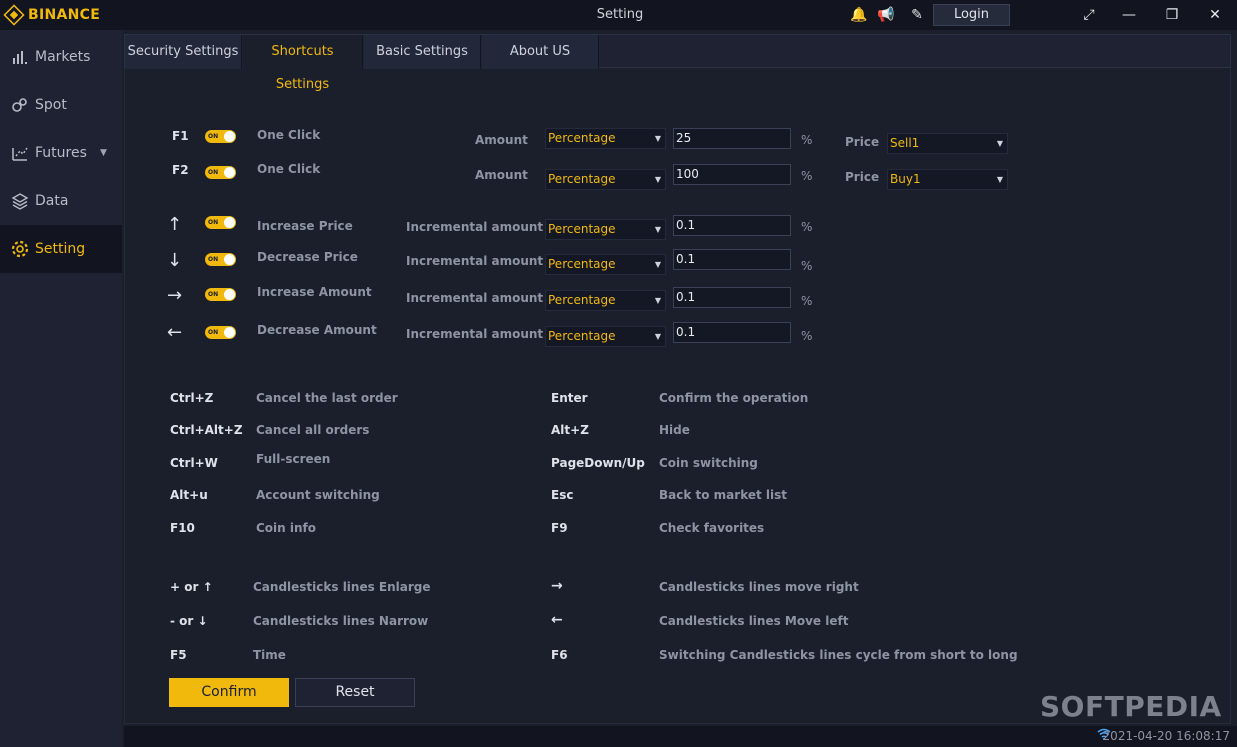  Describe the element at coordinates (289, 169) in the screenshot. I see `one-click-label: One Click` at that location.